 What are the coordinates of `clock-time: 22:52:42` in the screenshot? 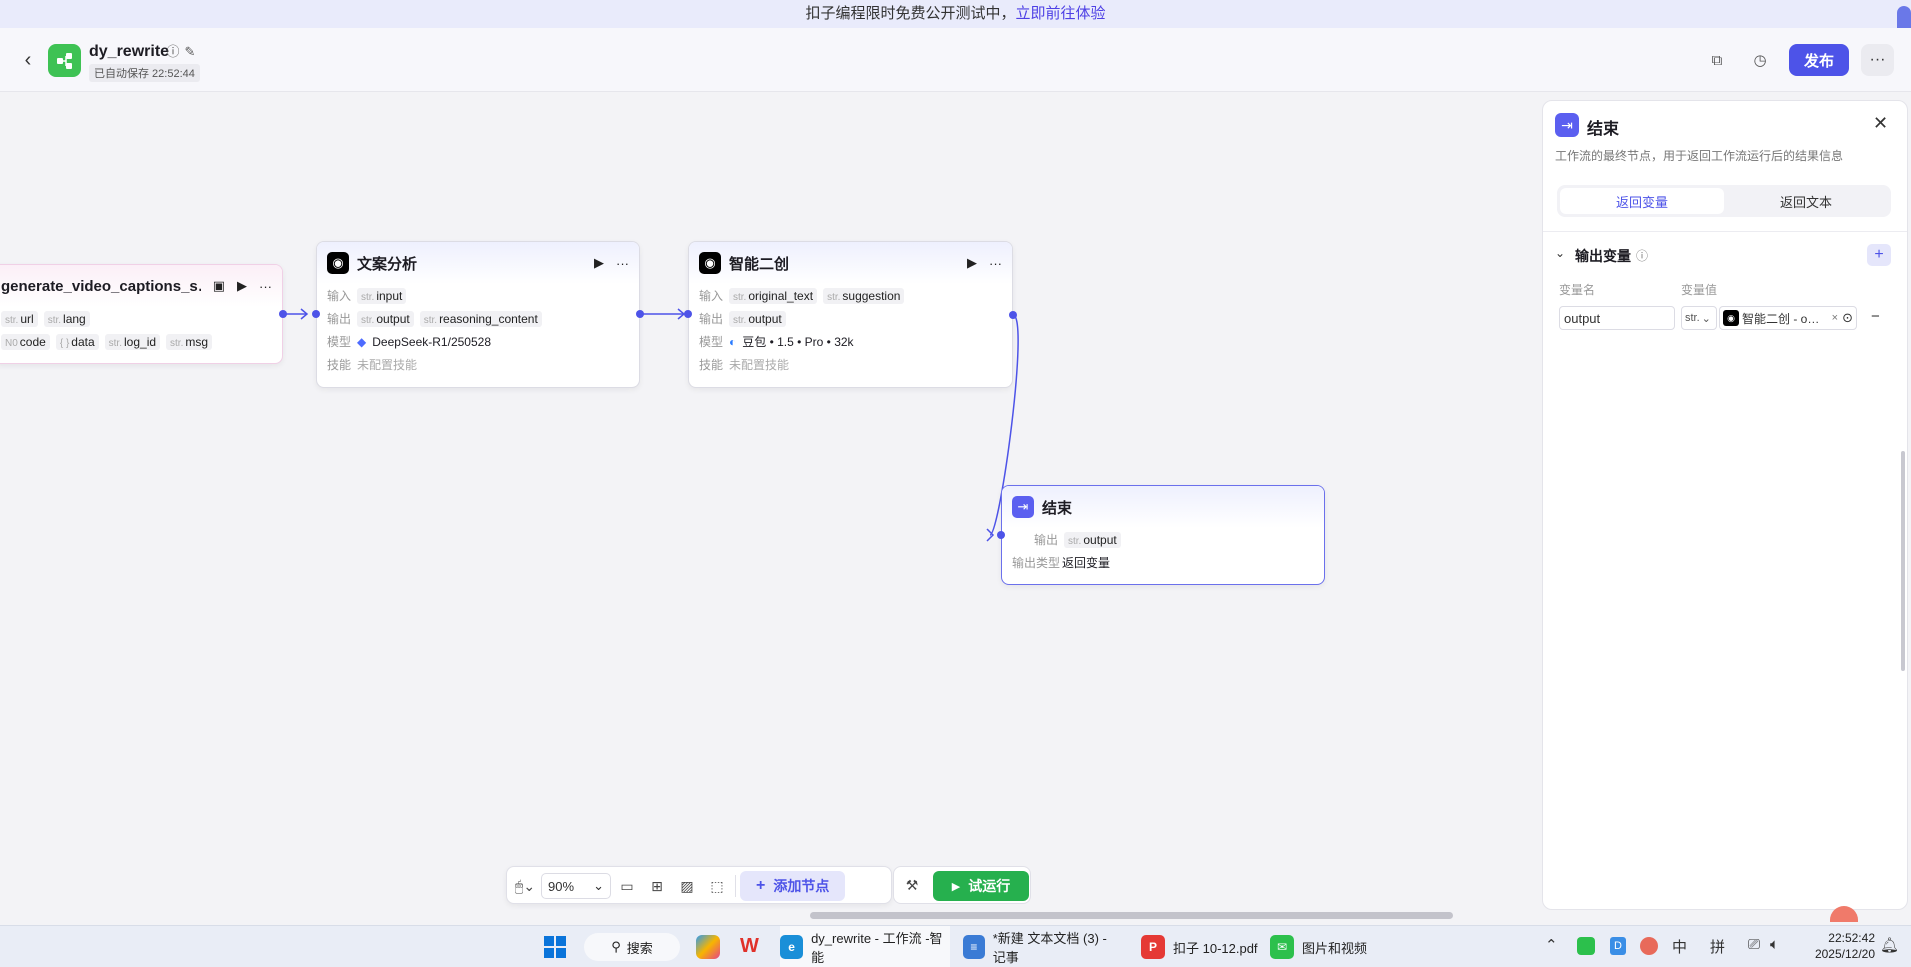 It's located at (1851, 938).